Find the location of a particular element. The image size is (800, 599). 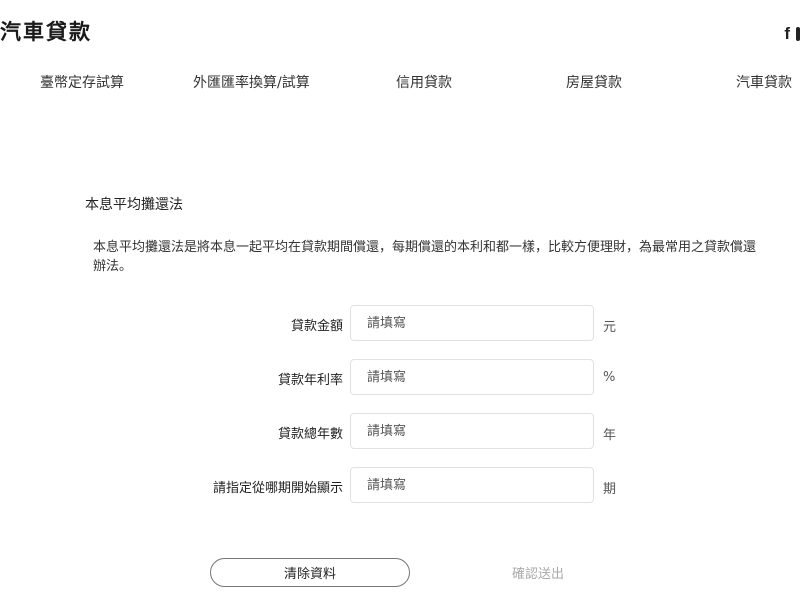

facebook-icon: f is located at coordinates (787, 34).